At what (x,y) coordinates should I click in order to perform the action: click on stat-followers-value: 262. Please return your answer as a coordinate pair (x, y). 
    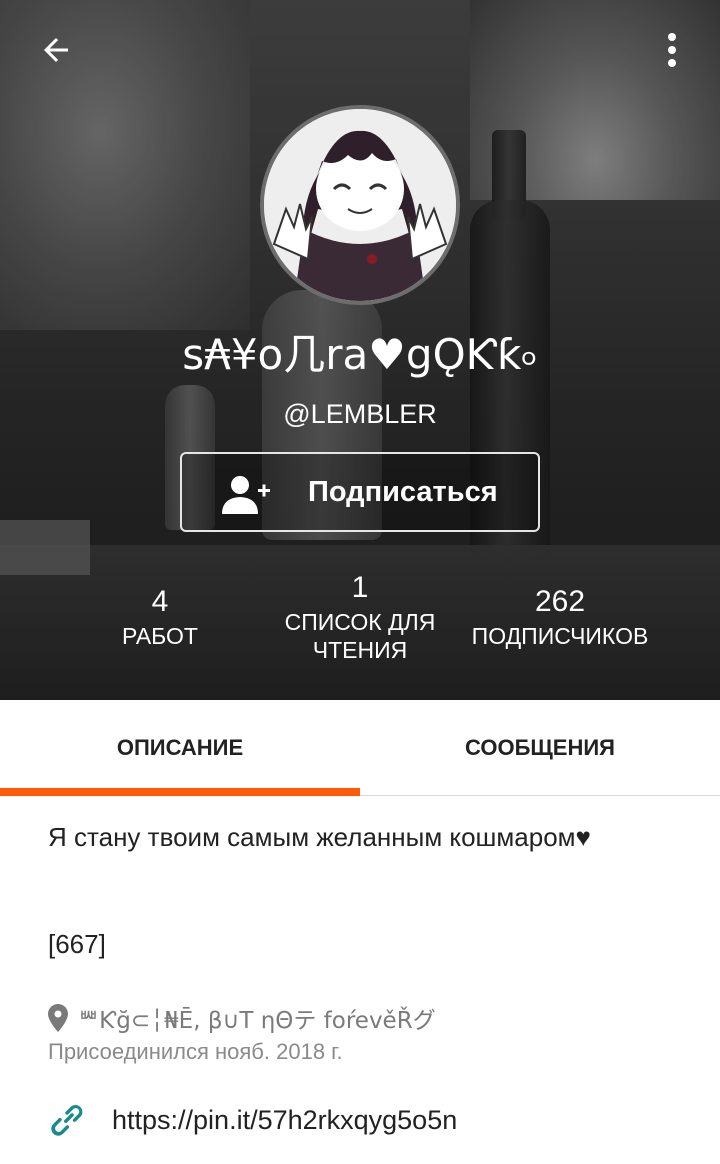
    Looking at the image, I should click on (560, 601).